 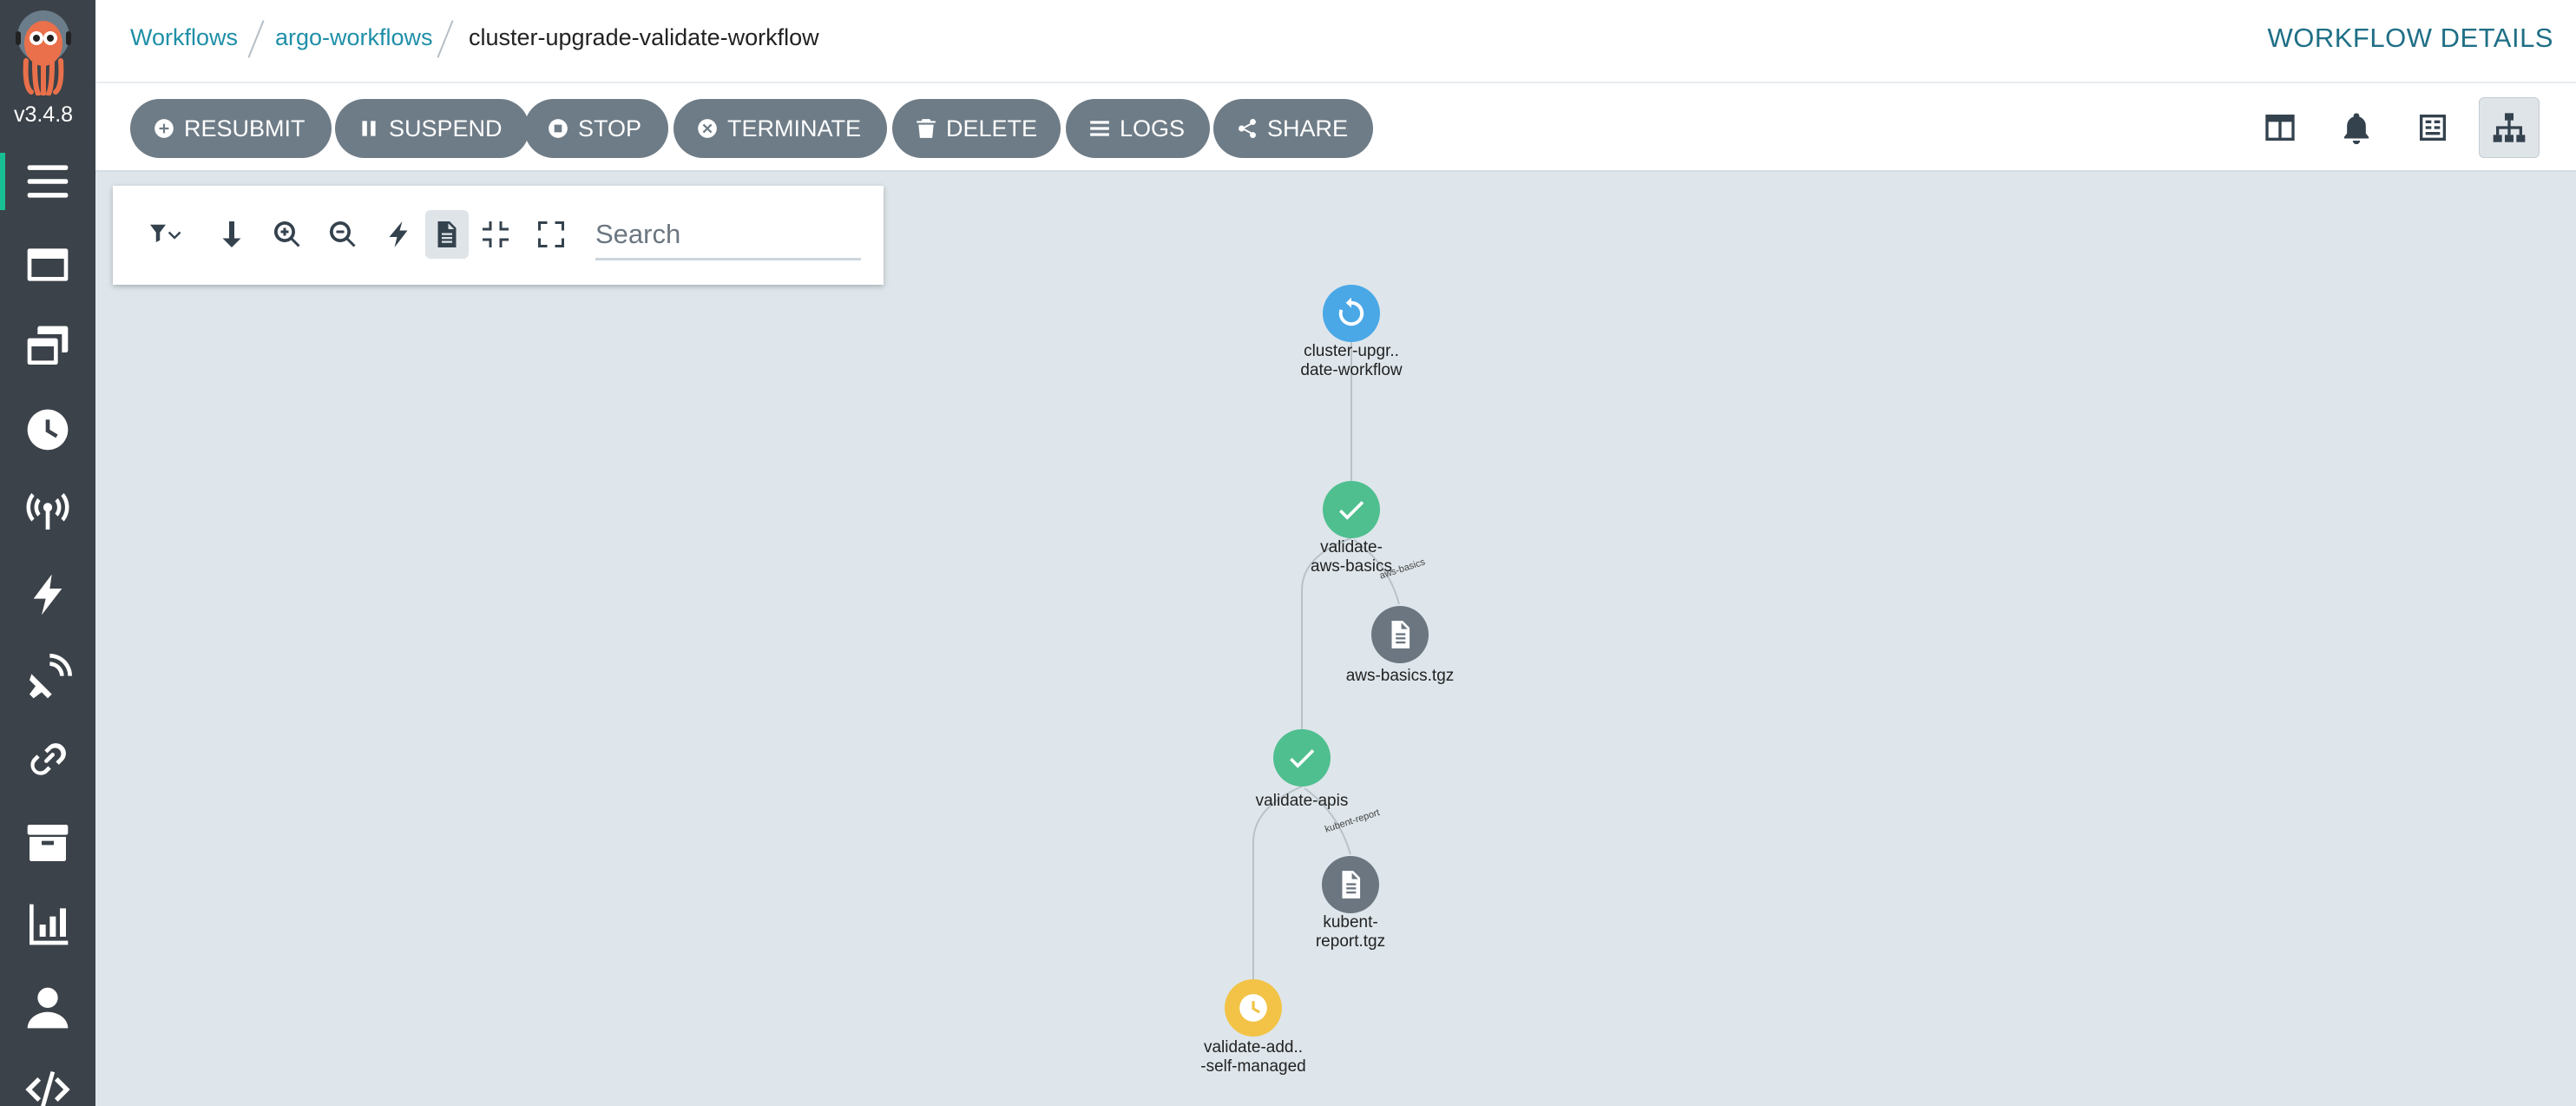 I want to click on graph-search-input, so click(x=728, y=235).